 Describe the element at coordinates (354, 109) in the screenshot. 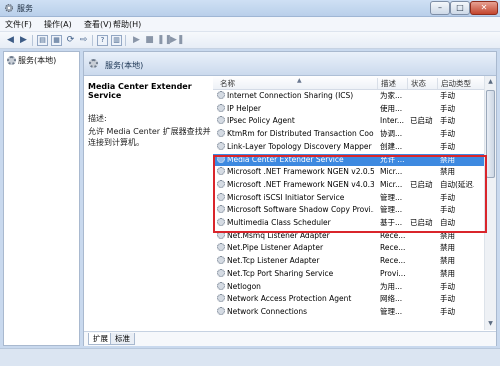

I see `table-row: IP Helper 使用... 手动` at that location.